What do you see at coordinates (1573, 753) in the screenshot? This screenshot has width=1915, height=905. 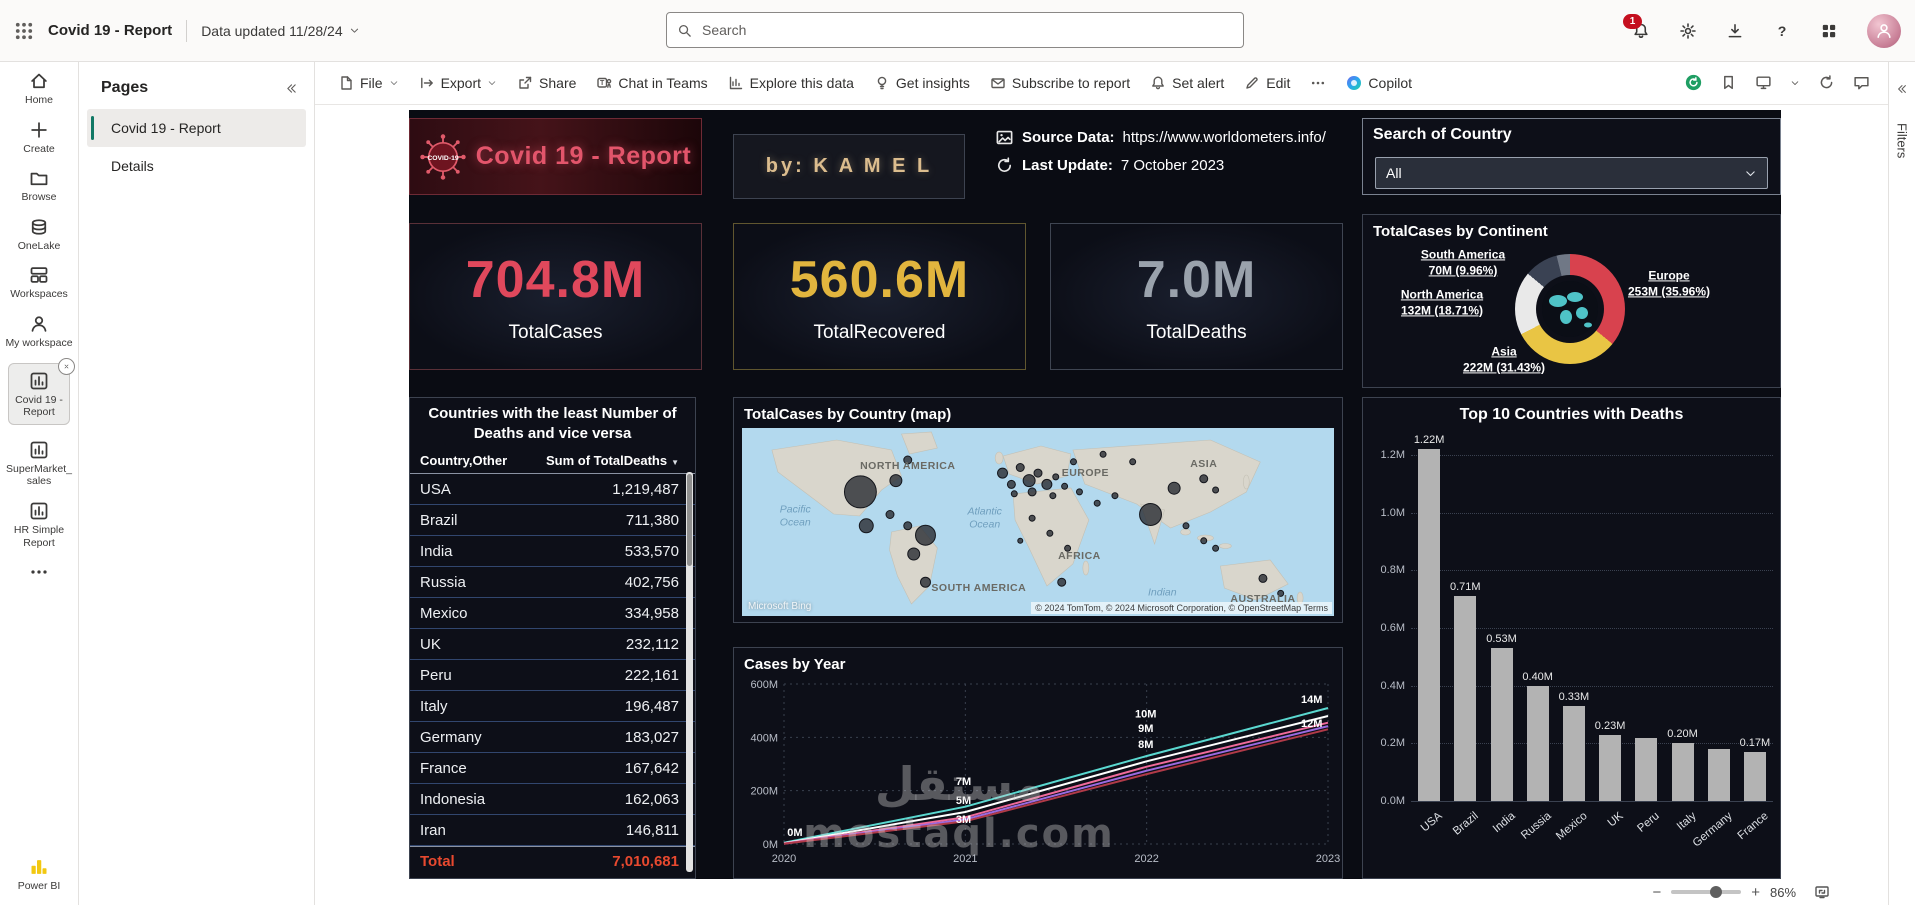 I see `bar-mexico` at bounding box center [1573, 753].